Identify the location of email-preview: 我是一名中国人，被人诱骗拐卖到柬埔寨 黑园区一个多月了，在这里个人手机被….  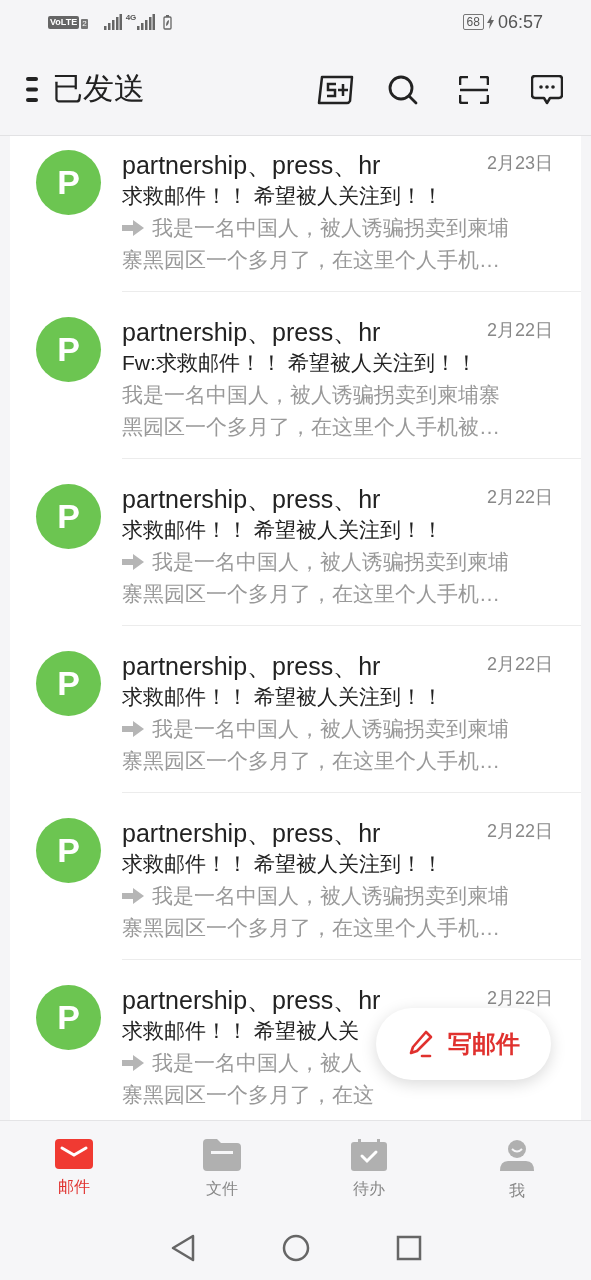
(311, 411).